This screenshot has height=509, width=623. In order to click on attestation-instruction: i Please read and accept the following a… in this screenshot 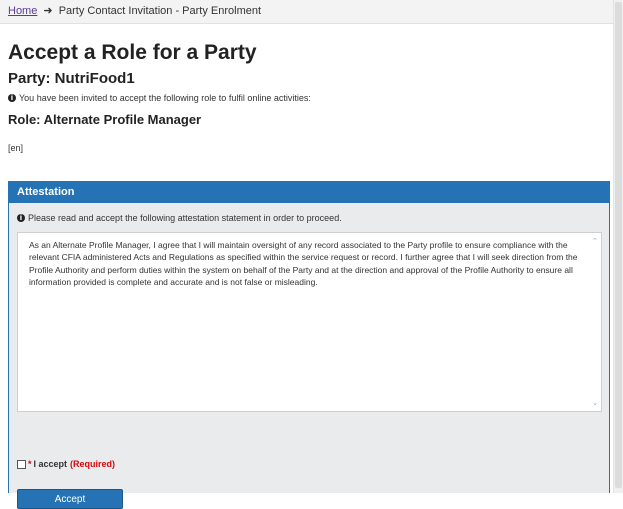, I will do `click(179, 218)`.